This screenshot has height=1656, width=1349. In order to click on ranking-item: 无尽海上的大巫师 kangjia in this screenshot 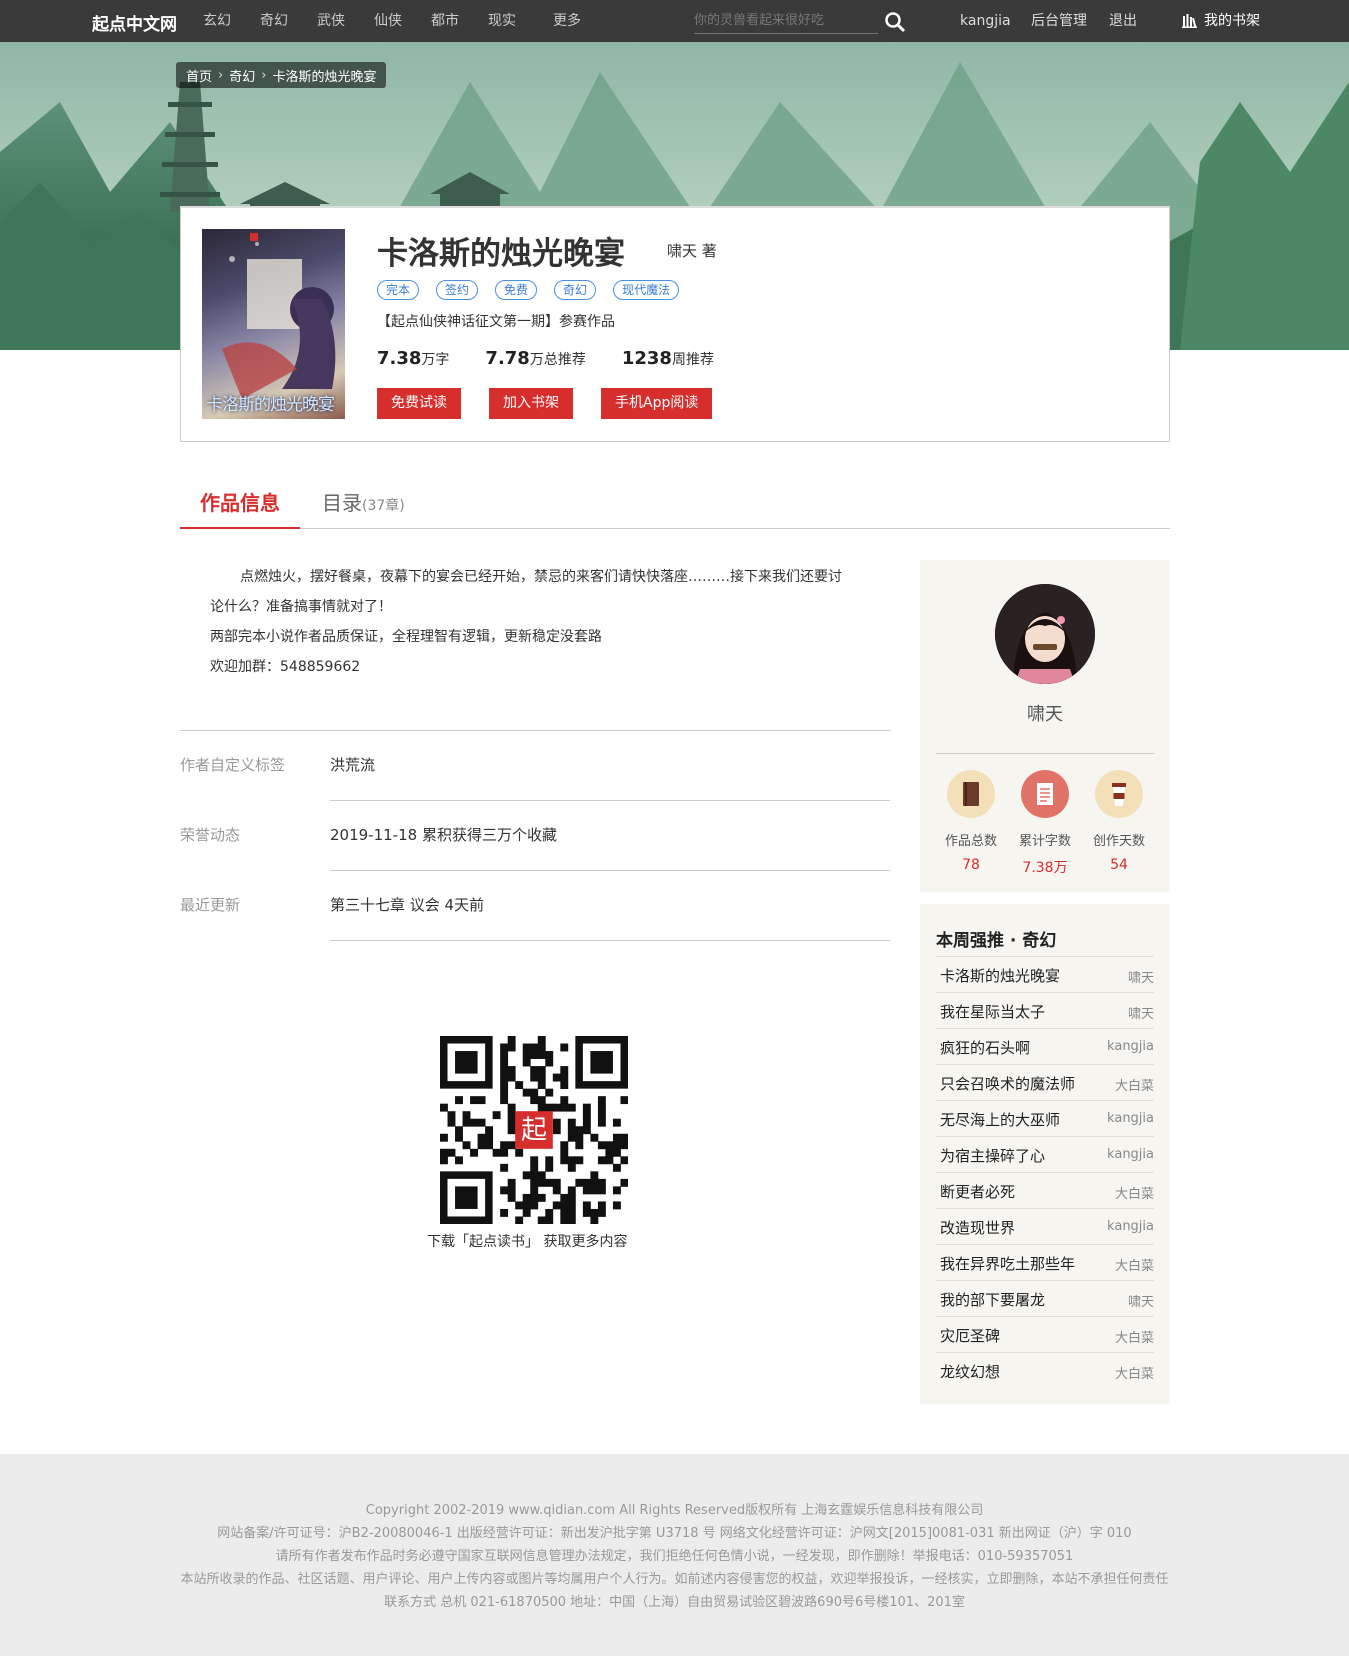, I will do `click(1045, 1118)`.